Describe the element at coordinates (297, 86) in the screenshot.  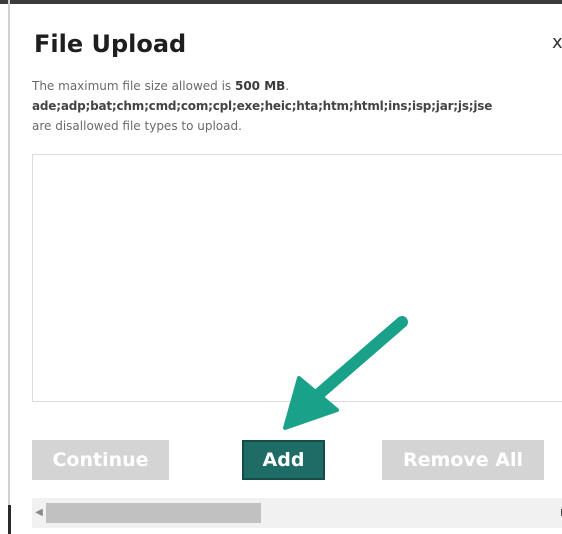
I see `max-size-line: The maximum file size allowed is 500 MB.` at that location.